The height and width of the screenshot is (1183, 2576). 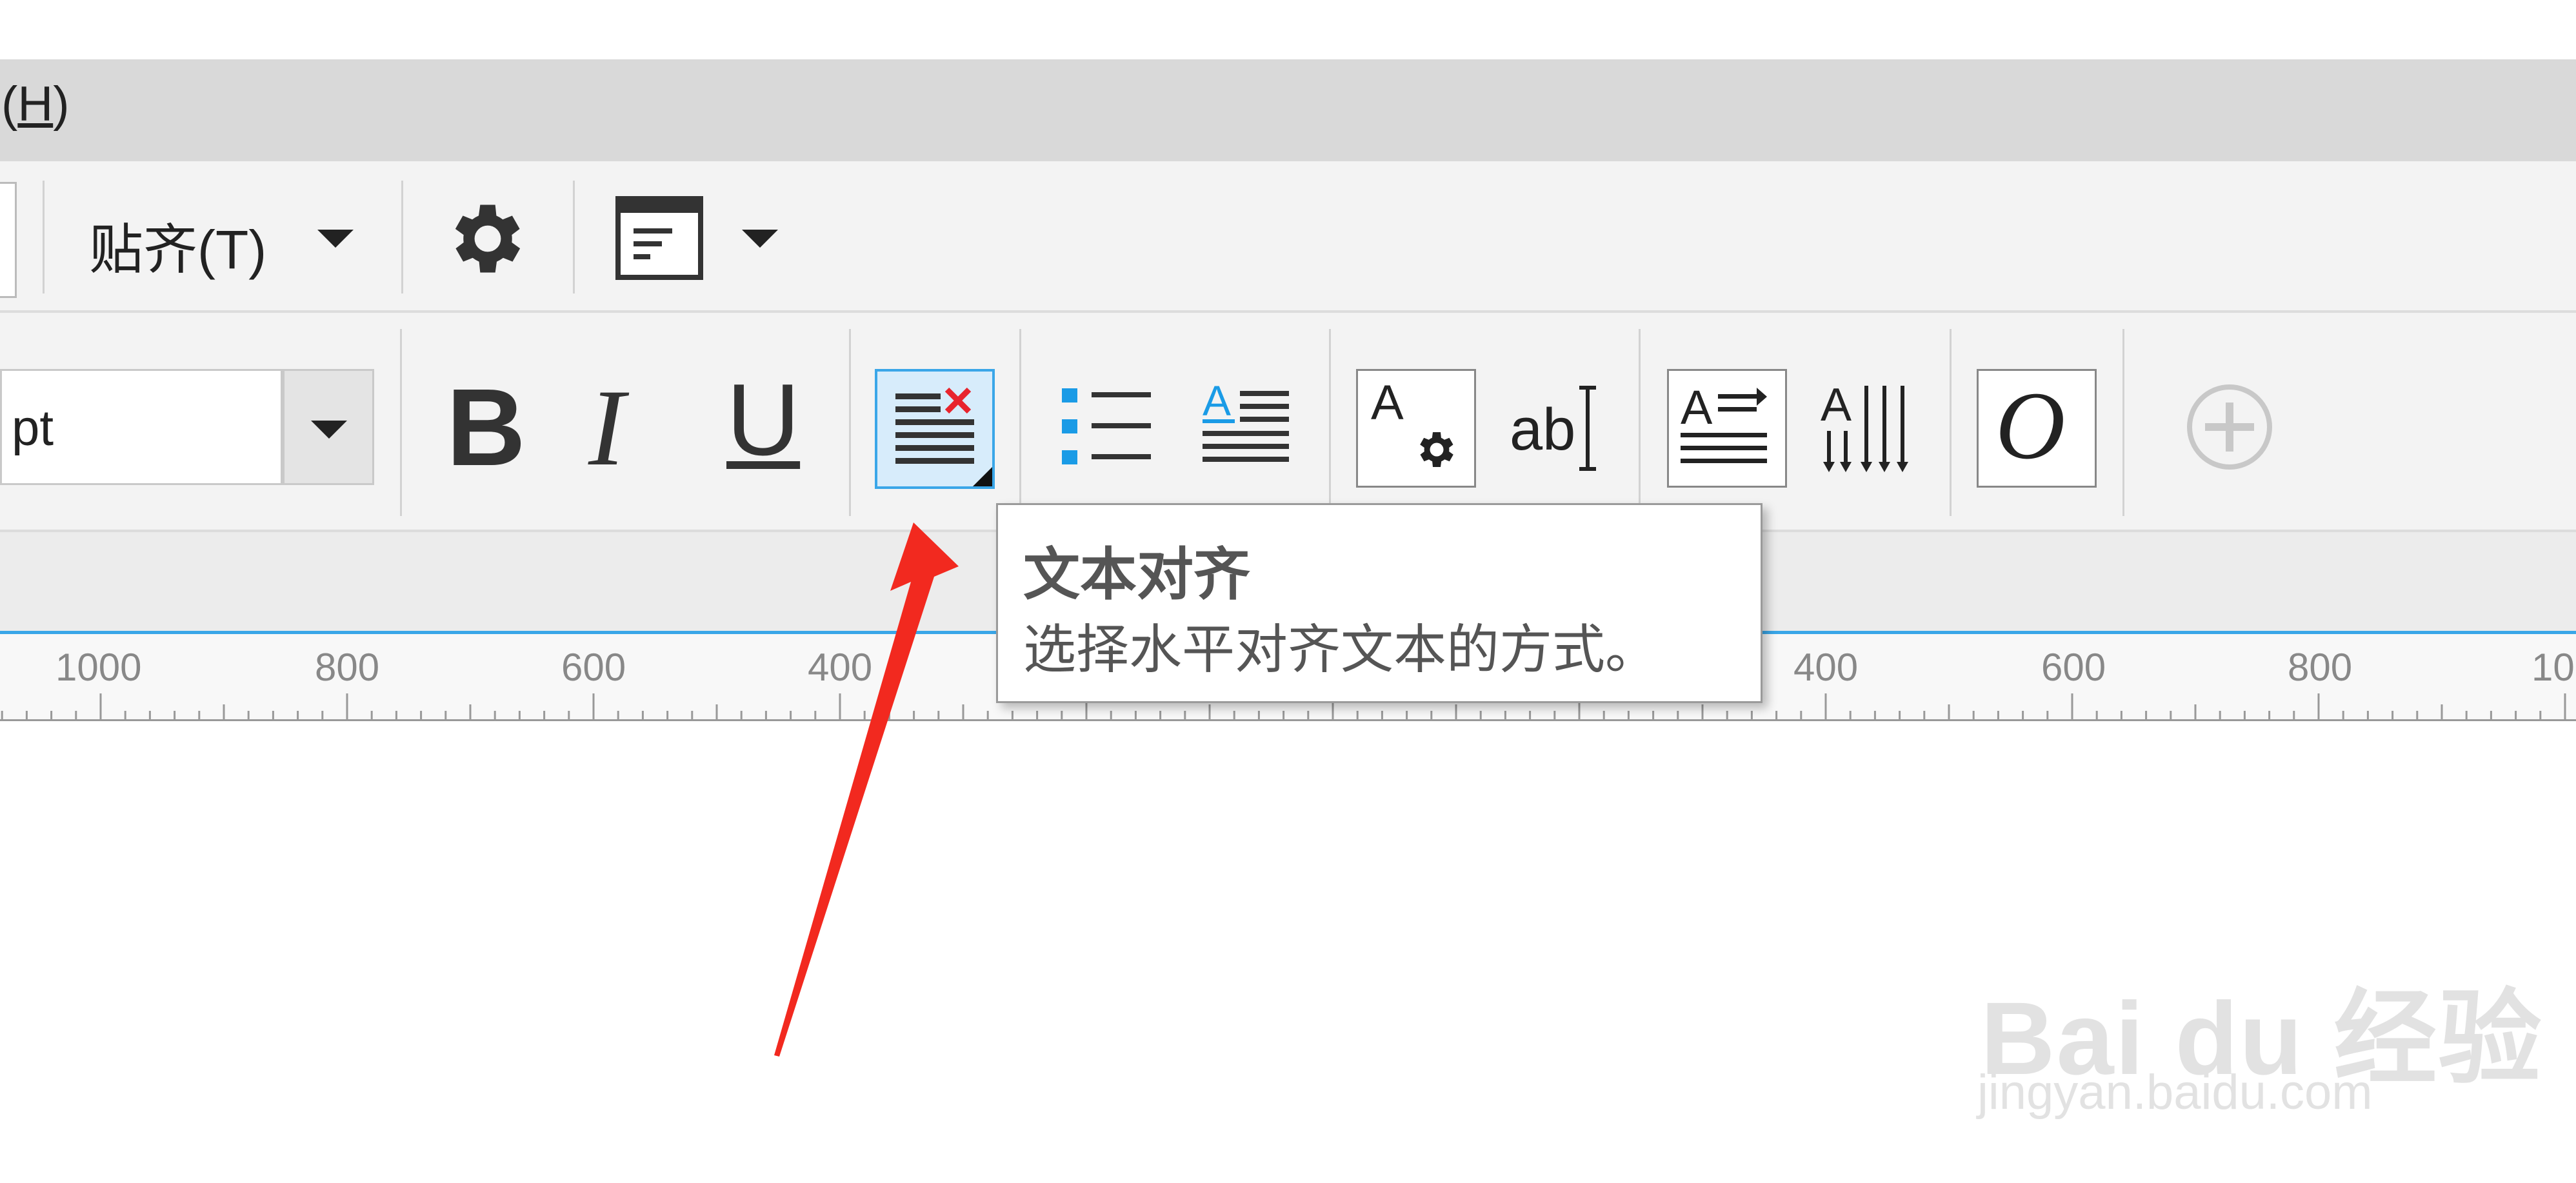 What do you see at coordinates (33, 427) in the screenshot?
I see `font-size-value: pt` at bounding box center [33, 427].